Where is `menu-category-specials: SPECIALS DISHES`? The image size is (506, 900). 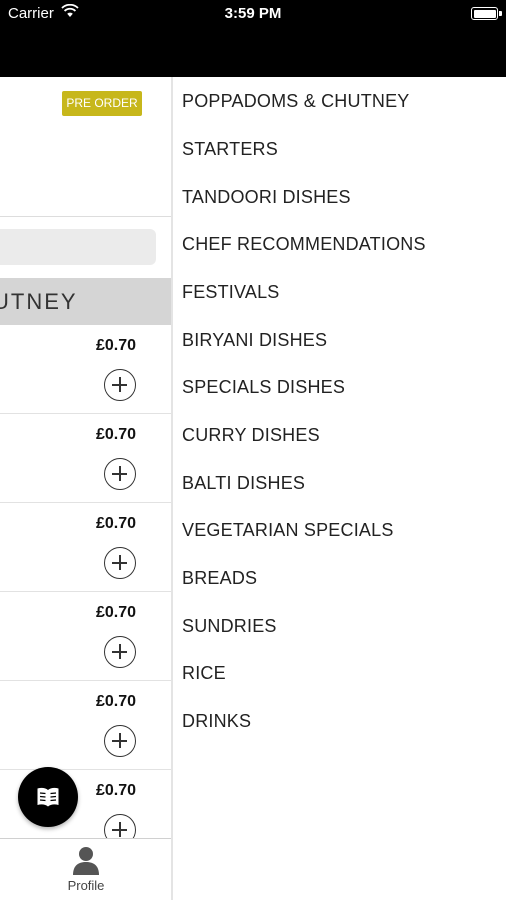 menu-category-specials: SPECIALS DISHES is located at coordinates (263, 387).